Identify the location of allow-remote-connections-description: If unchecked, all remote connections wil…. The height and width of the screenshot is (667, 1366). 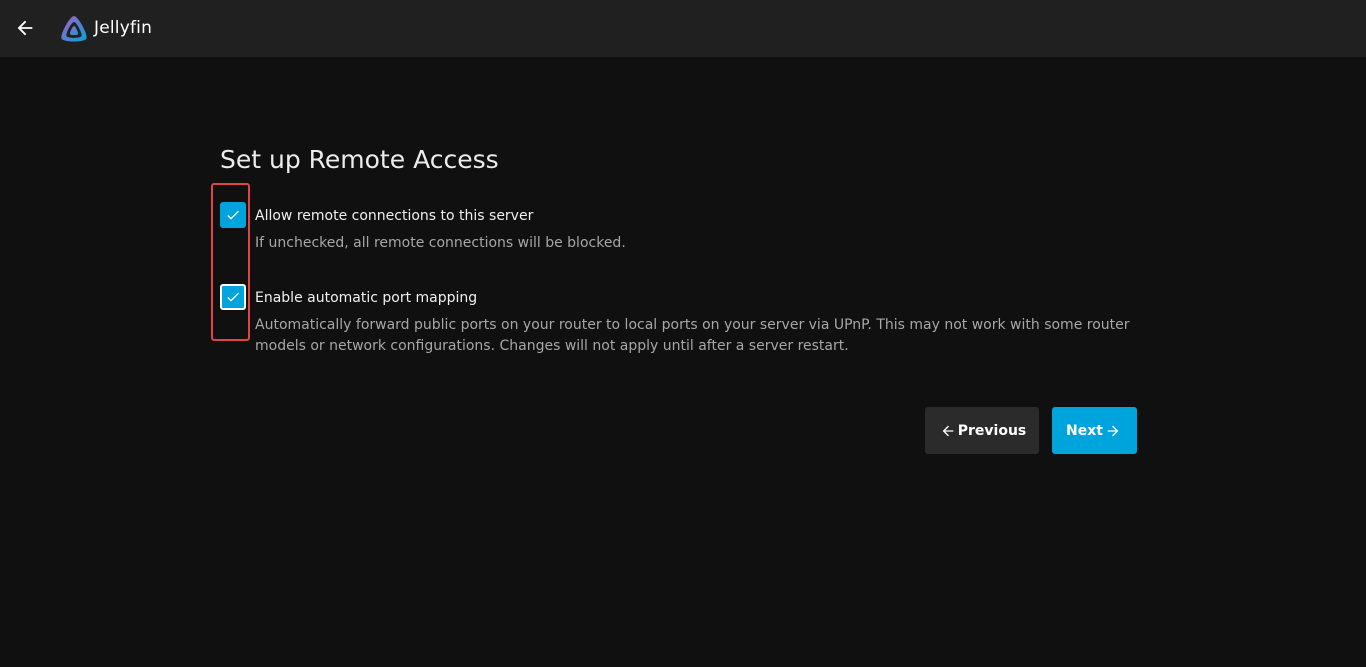
(440, 243).